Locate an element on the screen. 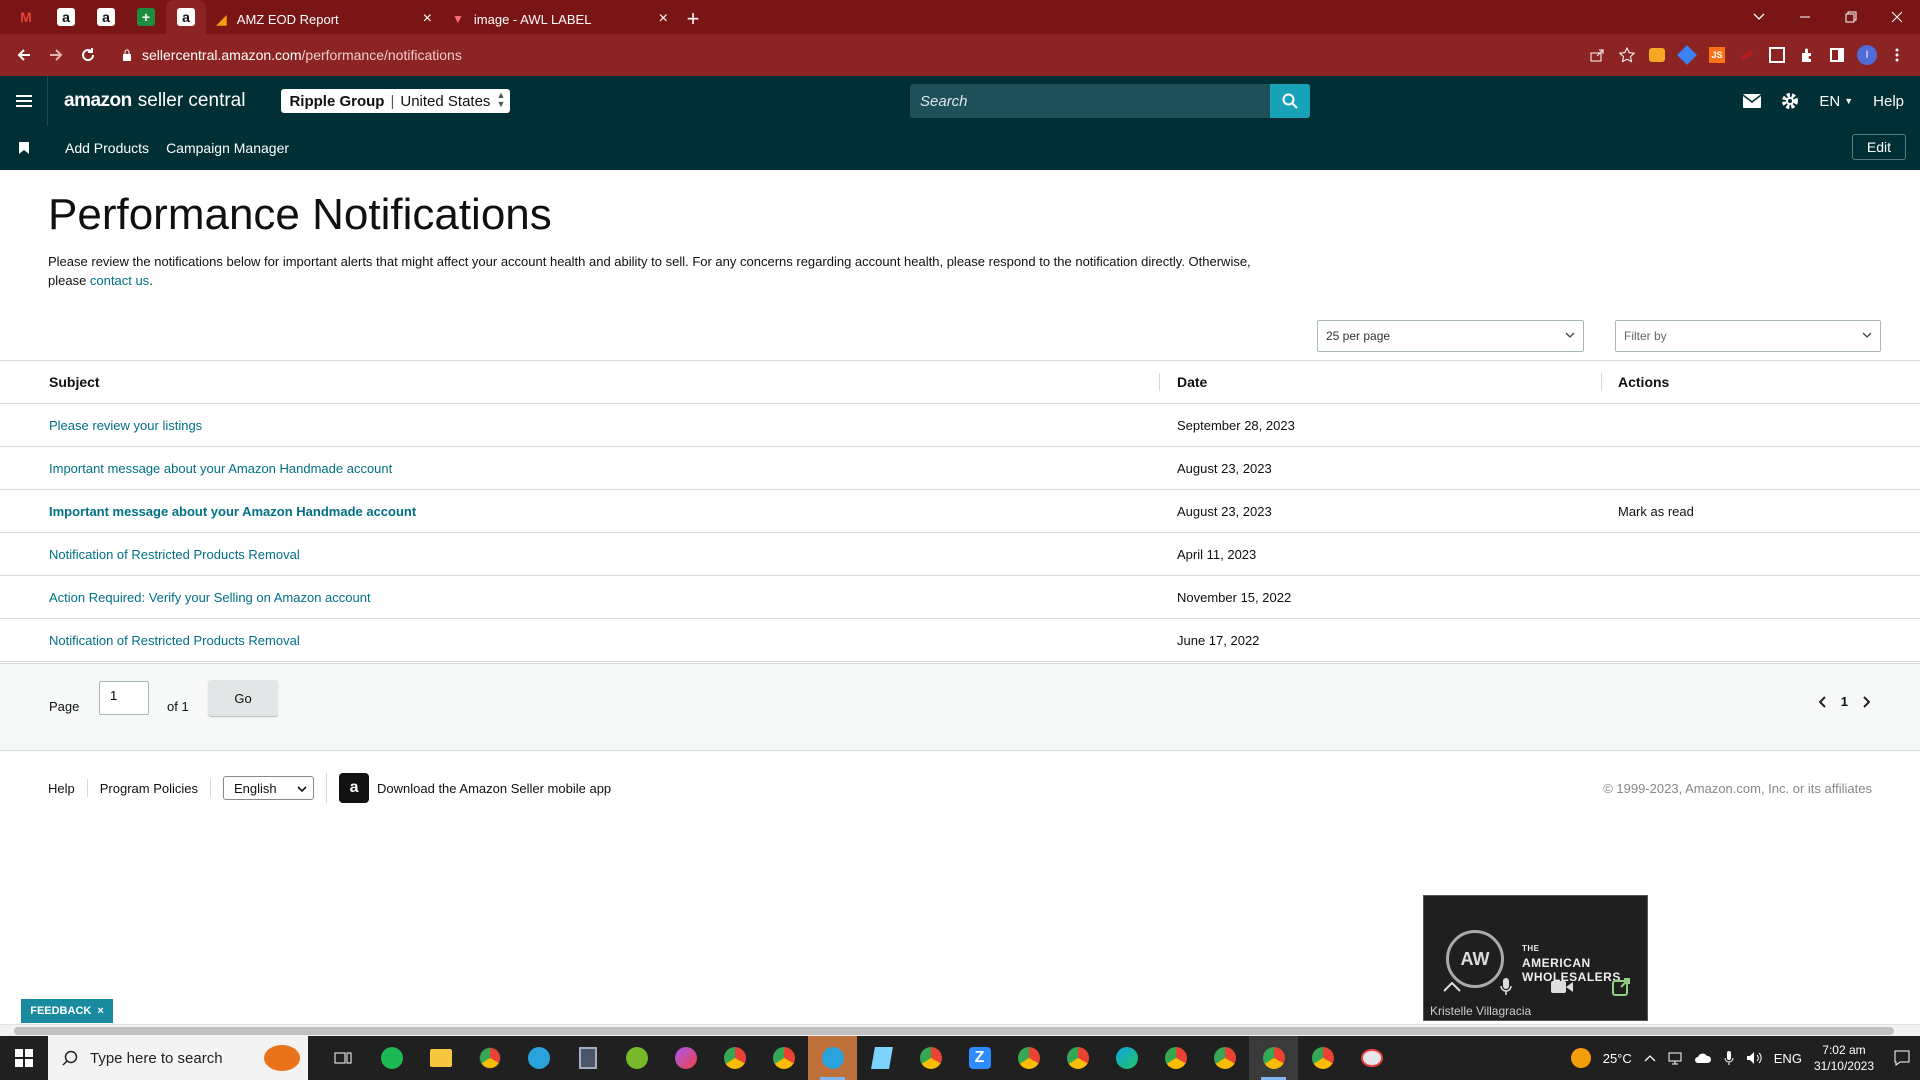 The image size is (1920, 1080). zoom-icon: Z is located at coordinates (979, 1058).